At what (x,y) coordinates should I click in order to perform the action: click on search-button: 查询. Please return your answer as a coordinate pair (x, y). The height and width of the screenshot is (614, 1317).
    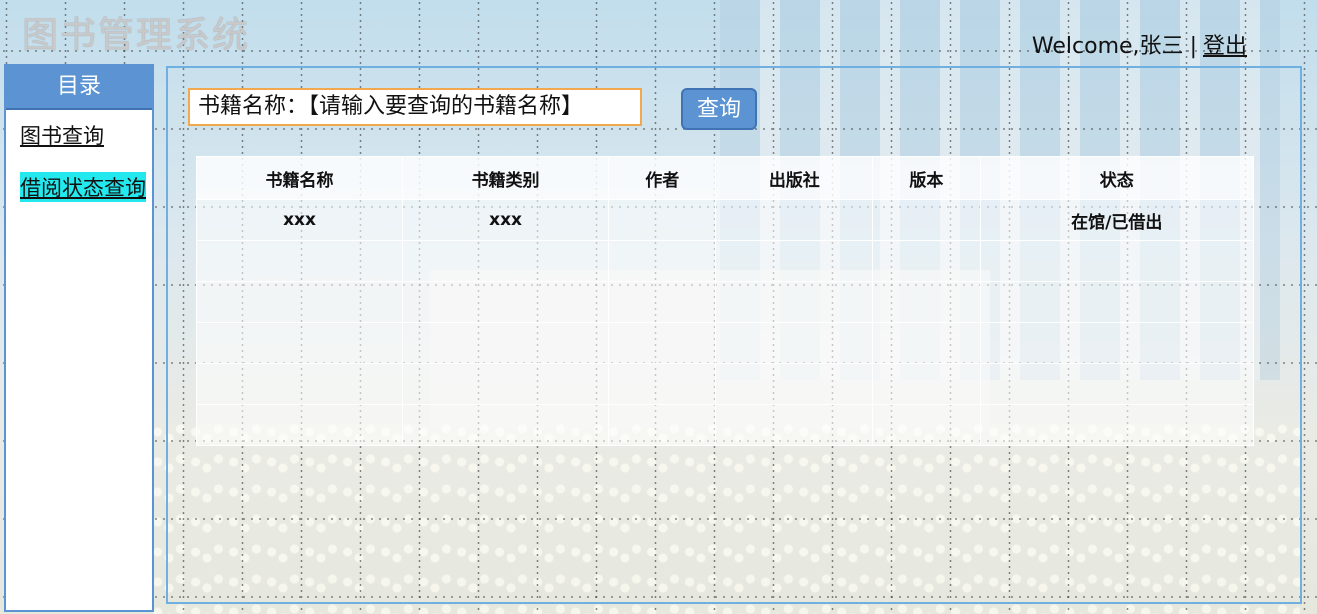
    Looking at the image, I should click on (719, 109).